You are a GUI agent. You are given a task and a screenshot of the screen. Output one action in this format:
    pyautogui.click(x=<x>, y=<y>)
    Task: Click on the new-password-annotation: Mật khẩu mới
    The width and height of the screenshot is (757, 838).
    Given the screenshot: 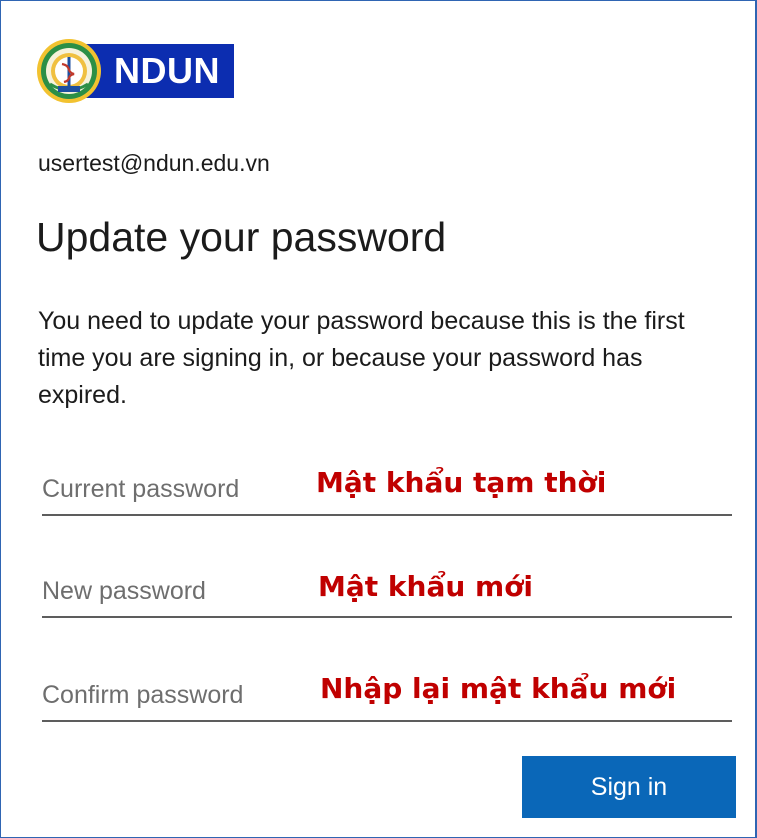 What is the action you would take?
    pyautogui.click(x=426, y=586)
    